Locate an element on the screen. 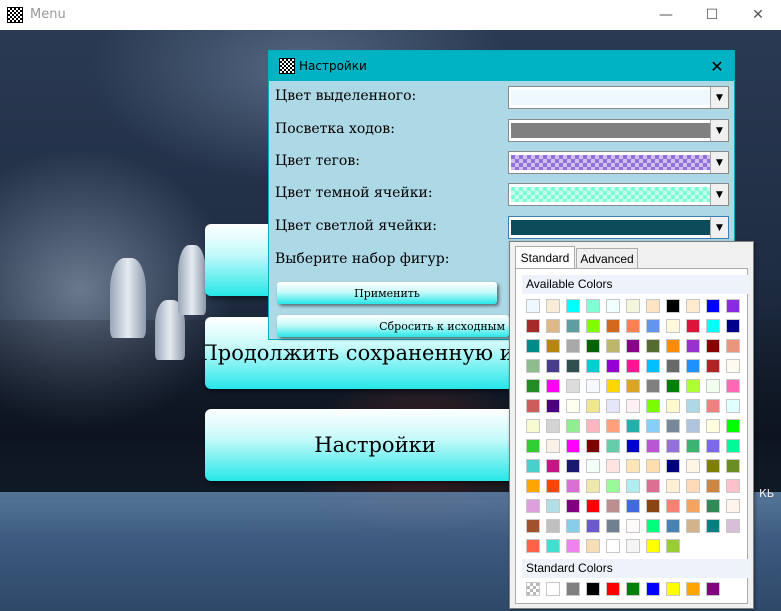 The image size is (781, 611). tab-standard: Standard is located at coordinates (545, 257).